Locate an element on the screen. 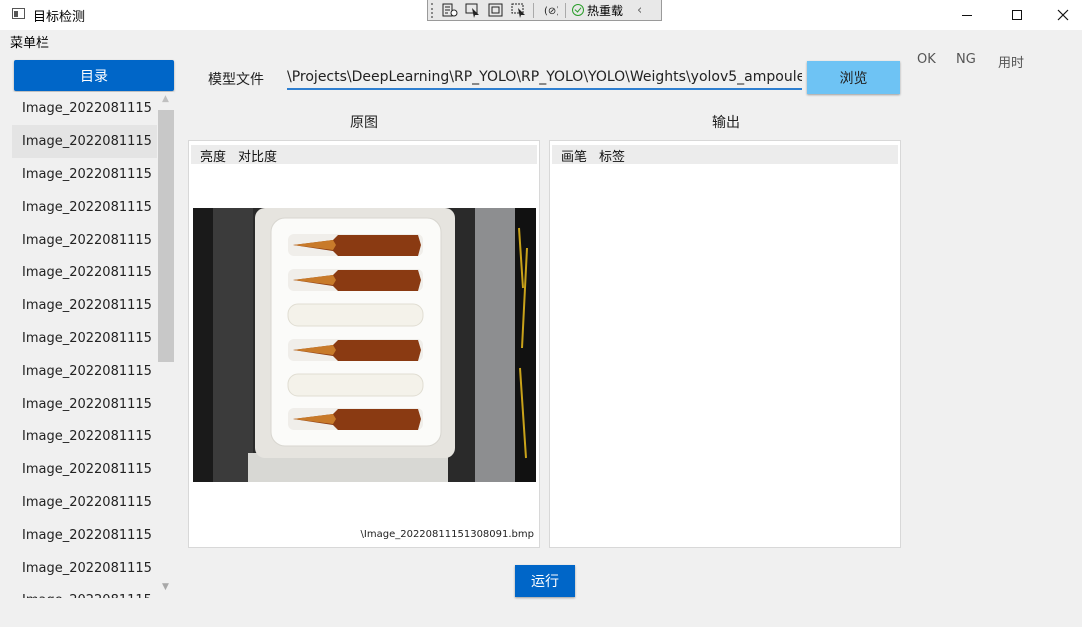 This screenshot has width=1082, height=627. file-list-scrollbar: ▲ ▼ is located at coordinates (165, 345).